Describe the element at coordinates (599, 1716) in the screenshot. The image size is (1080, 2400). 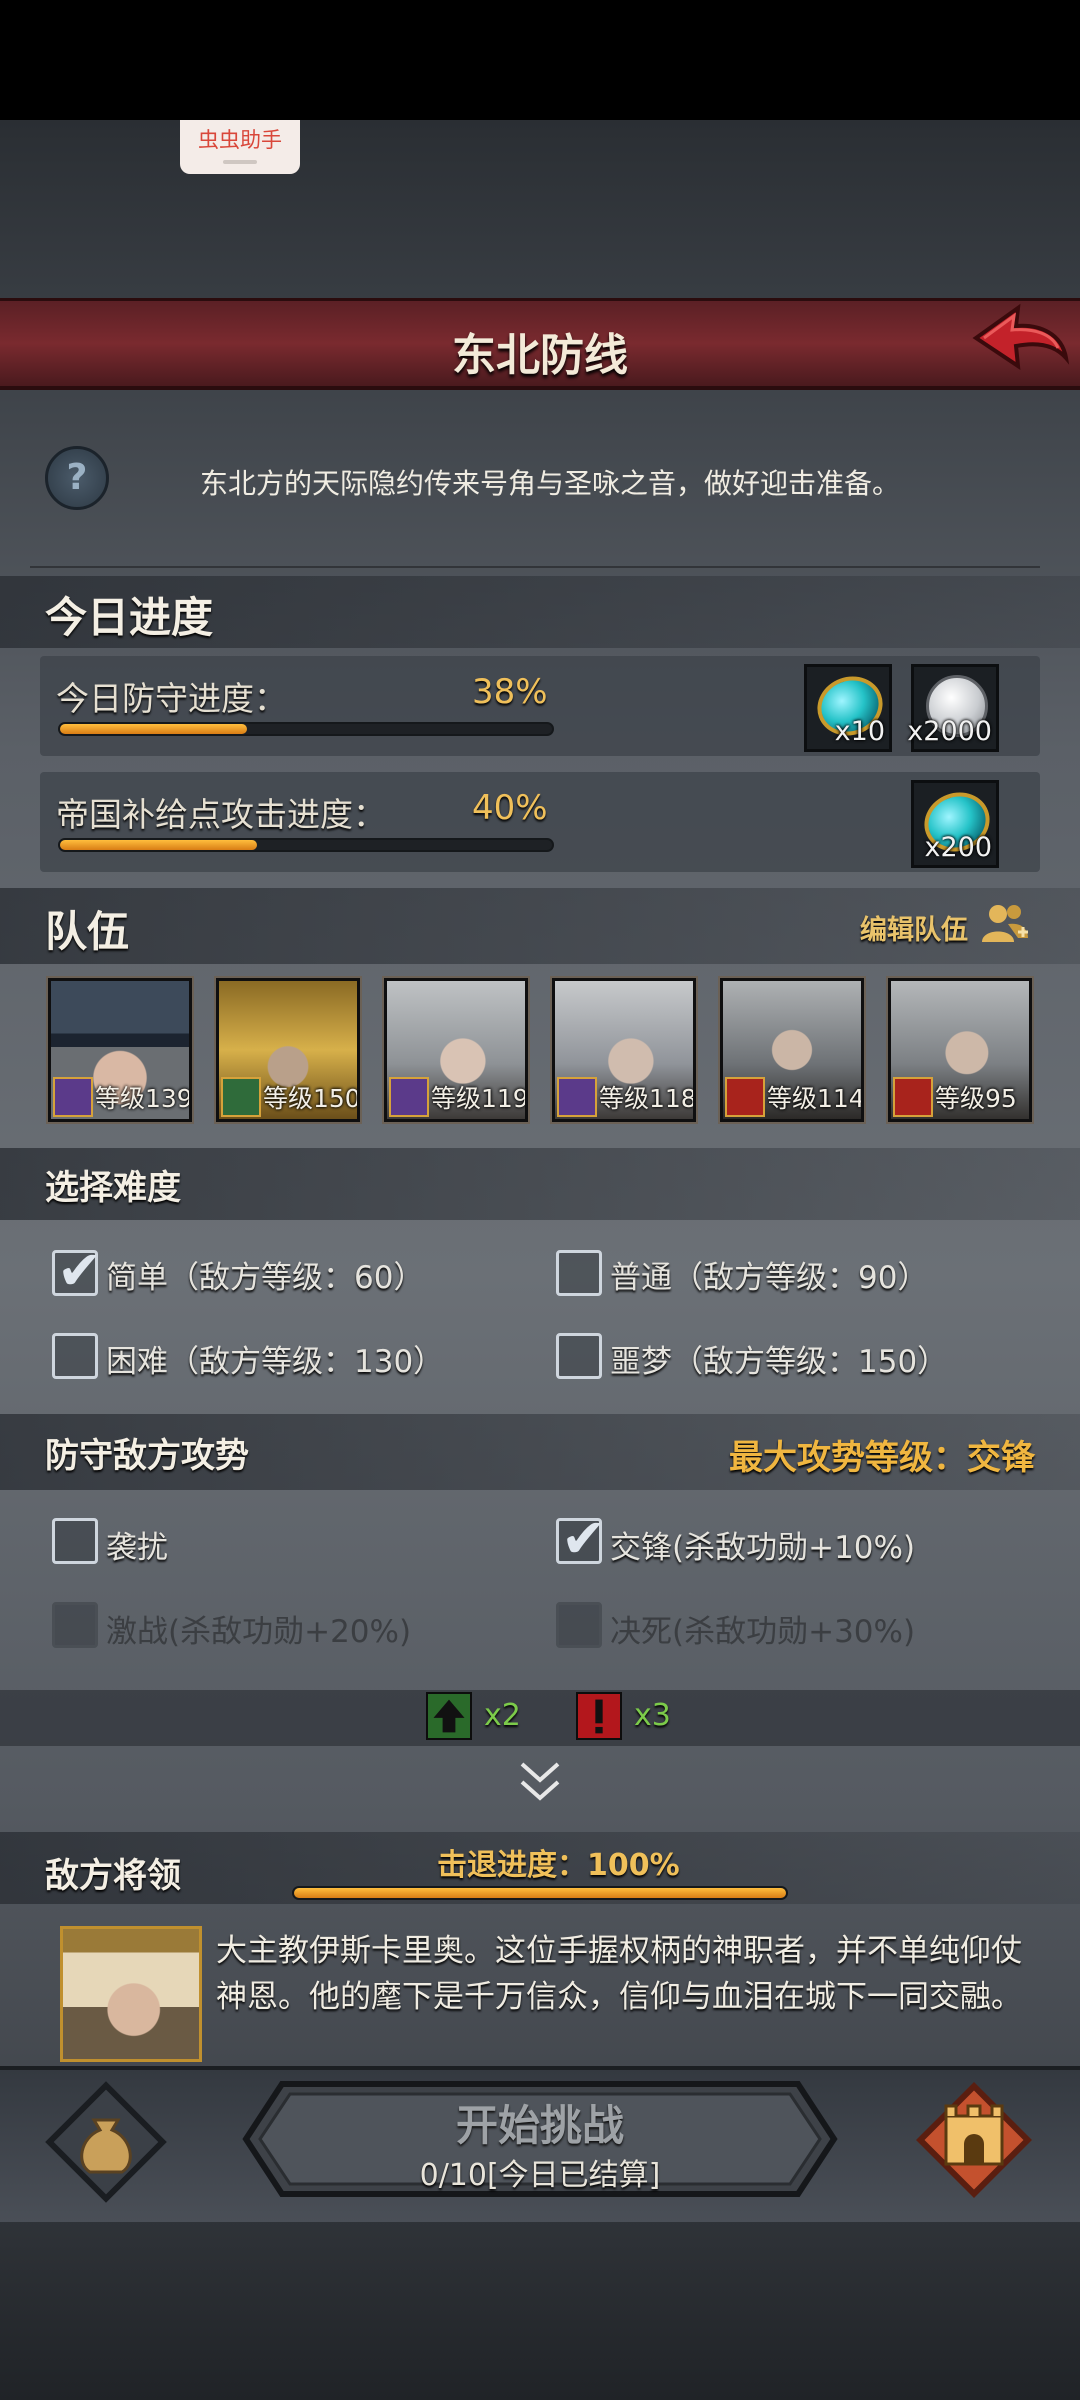
I see `red-exclamation-icon` at that location.